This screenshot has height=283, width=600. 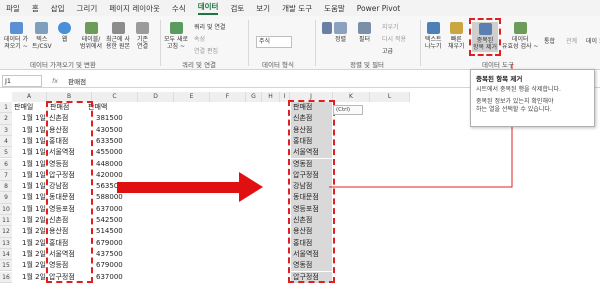 I want to click on red-arrow-shaft, so click(x=179, y=187).